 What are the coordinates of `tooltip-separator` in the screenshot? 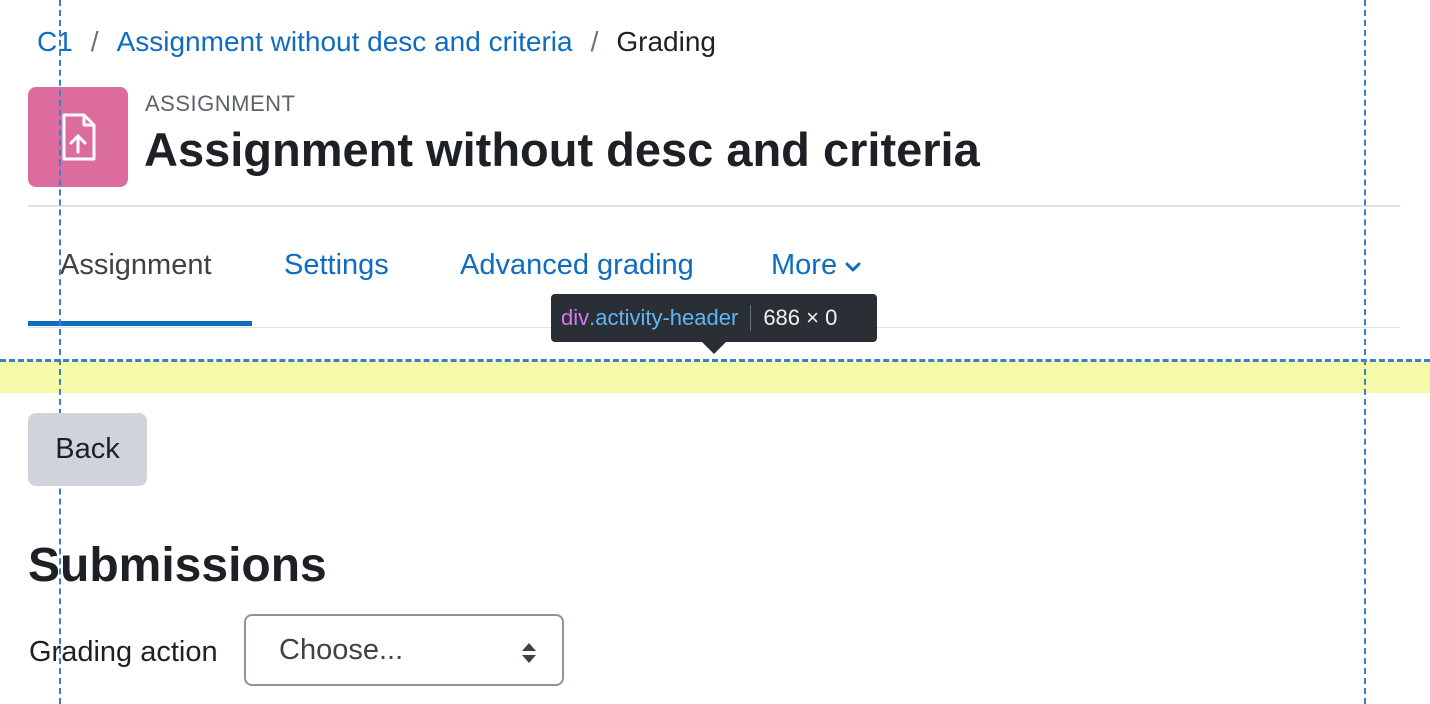 It's located at (751, 318).